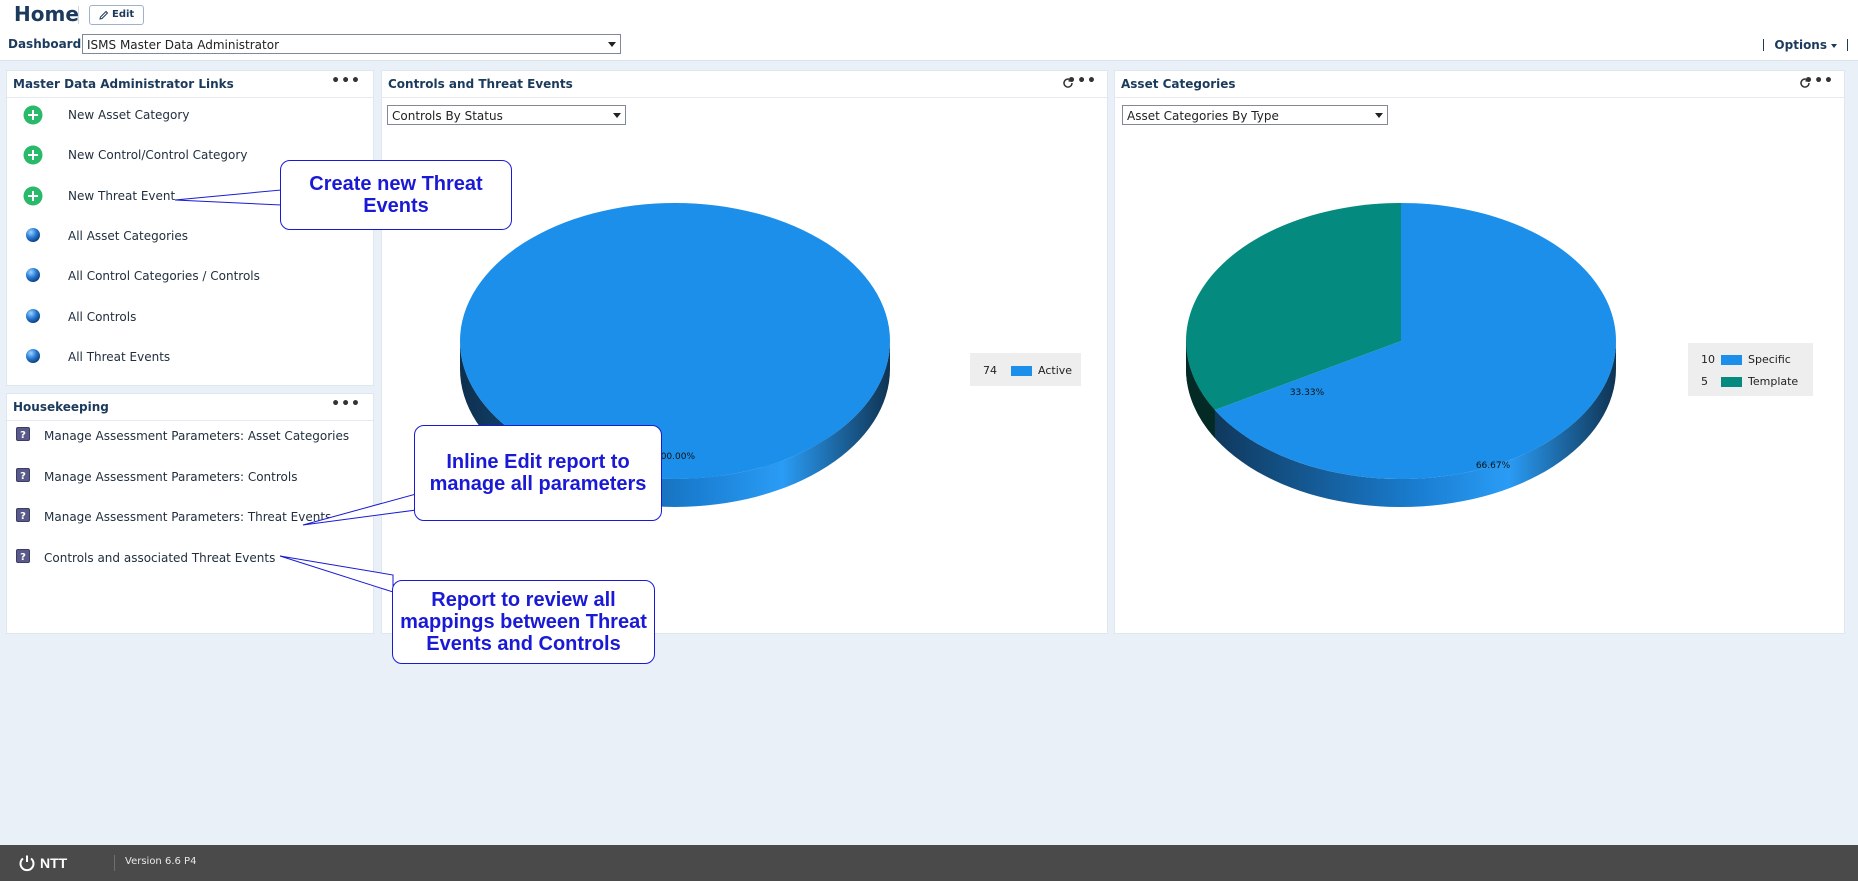 The image size is (1858, 881). What do you see at coordinates (1307, 393) in the screenshot?
I see `pie-percent-label: 33.33%` at bounding box center [1307, 393].